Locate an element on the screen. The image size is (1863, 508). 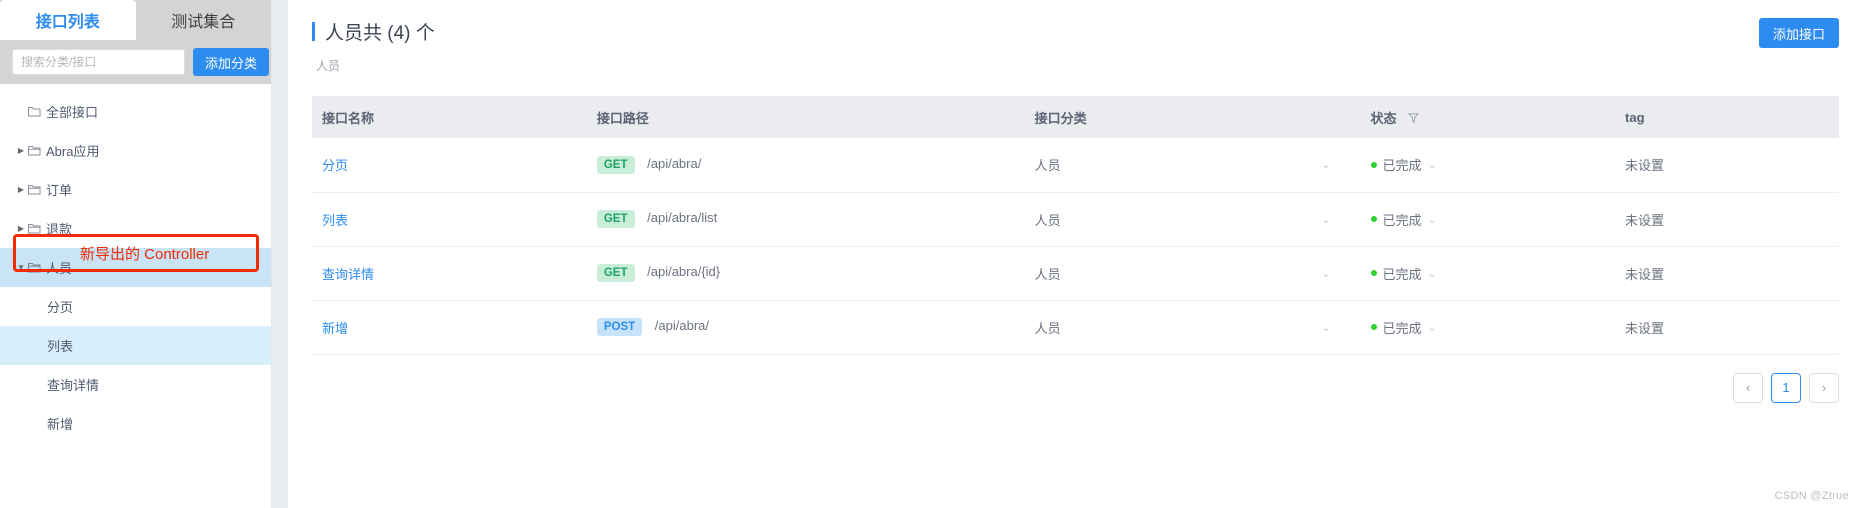
cell-api-path: GET /api/abra/ is located at coordinates (805, 165).